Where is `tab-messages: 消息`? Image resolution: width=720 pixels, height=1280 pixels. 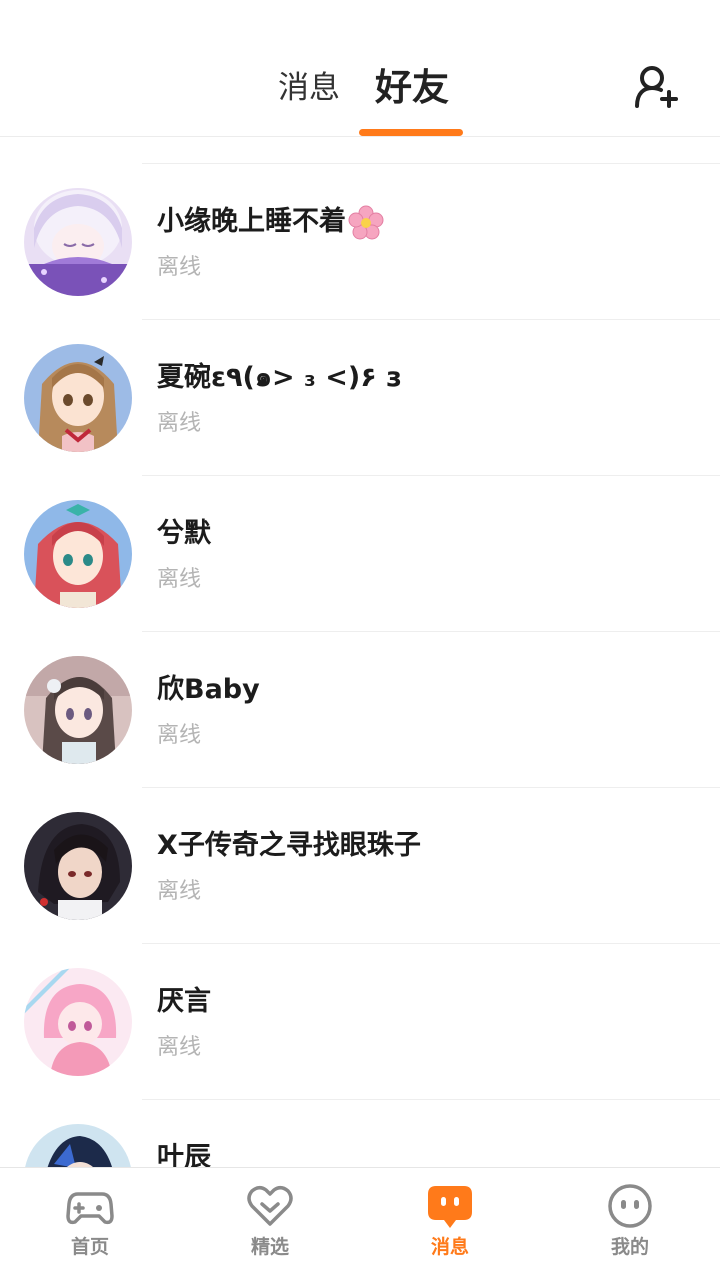 tab-messages: 消息 is located at coordinates (309, 88).